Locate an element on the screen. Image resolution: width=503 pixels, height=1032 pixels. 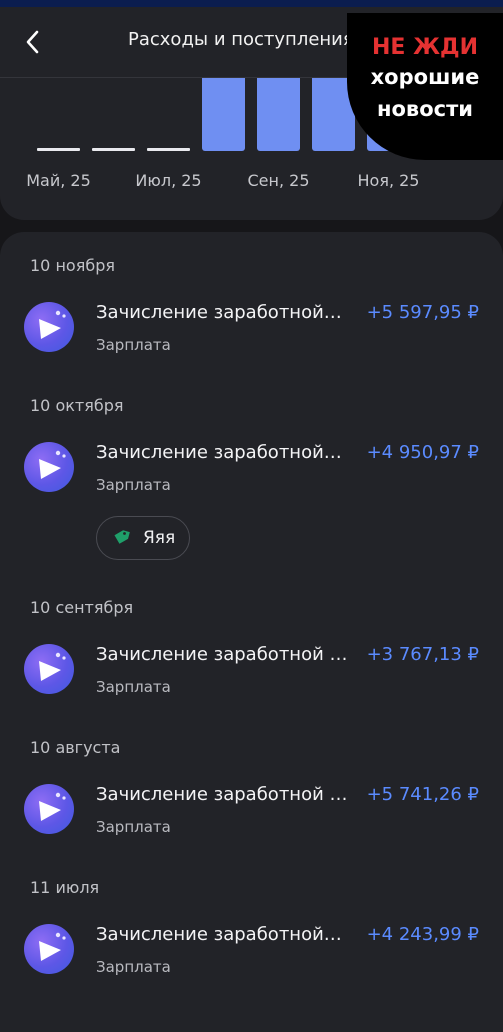
chart-bar-Июн, 25 is located at coordinates (113, 149).